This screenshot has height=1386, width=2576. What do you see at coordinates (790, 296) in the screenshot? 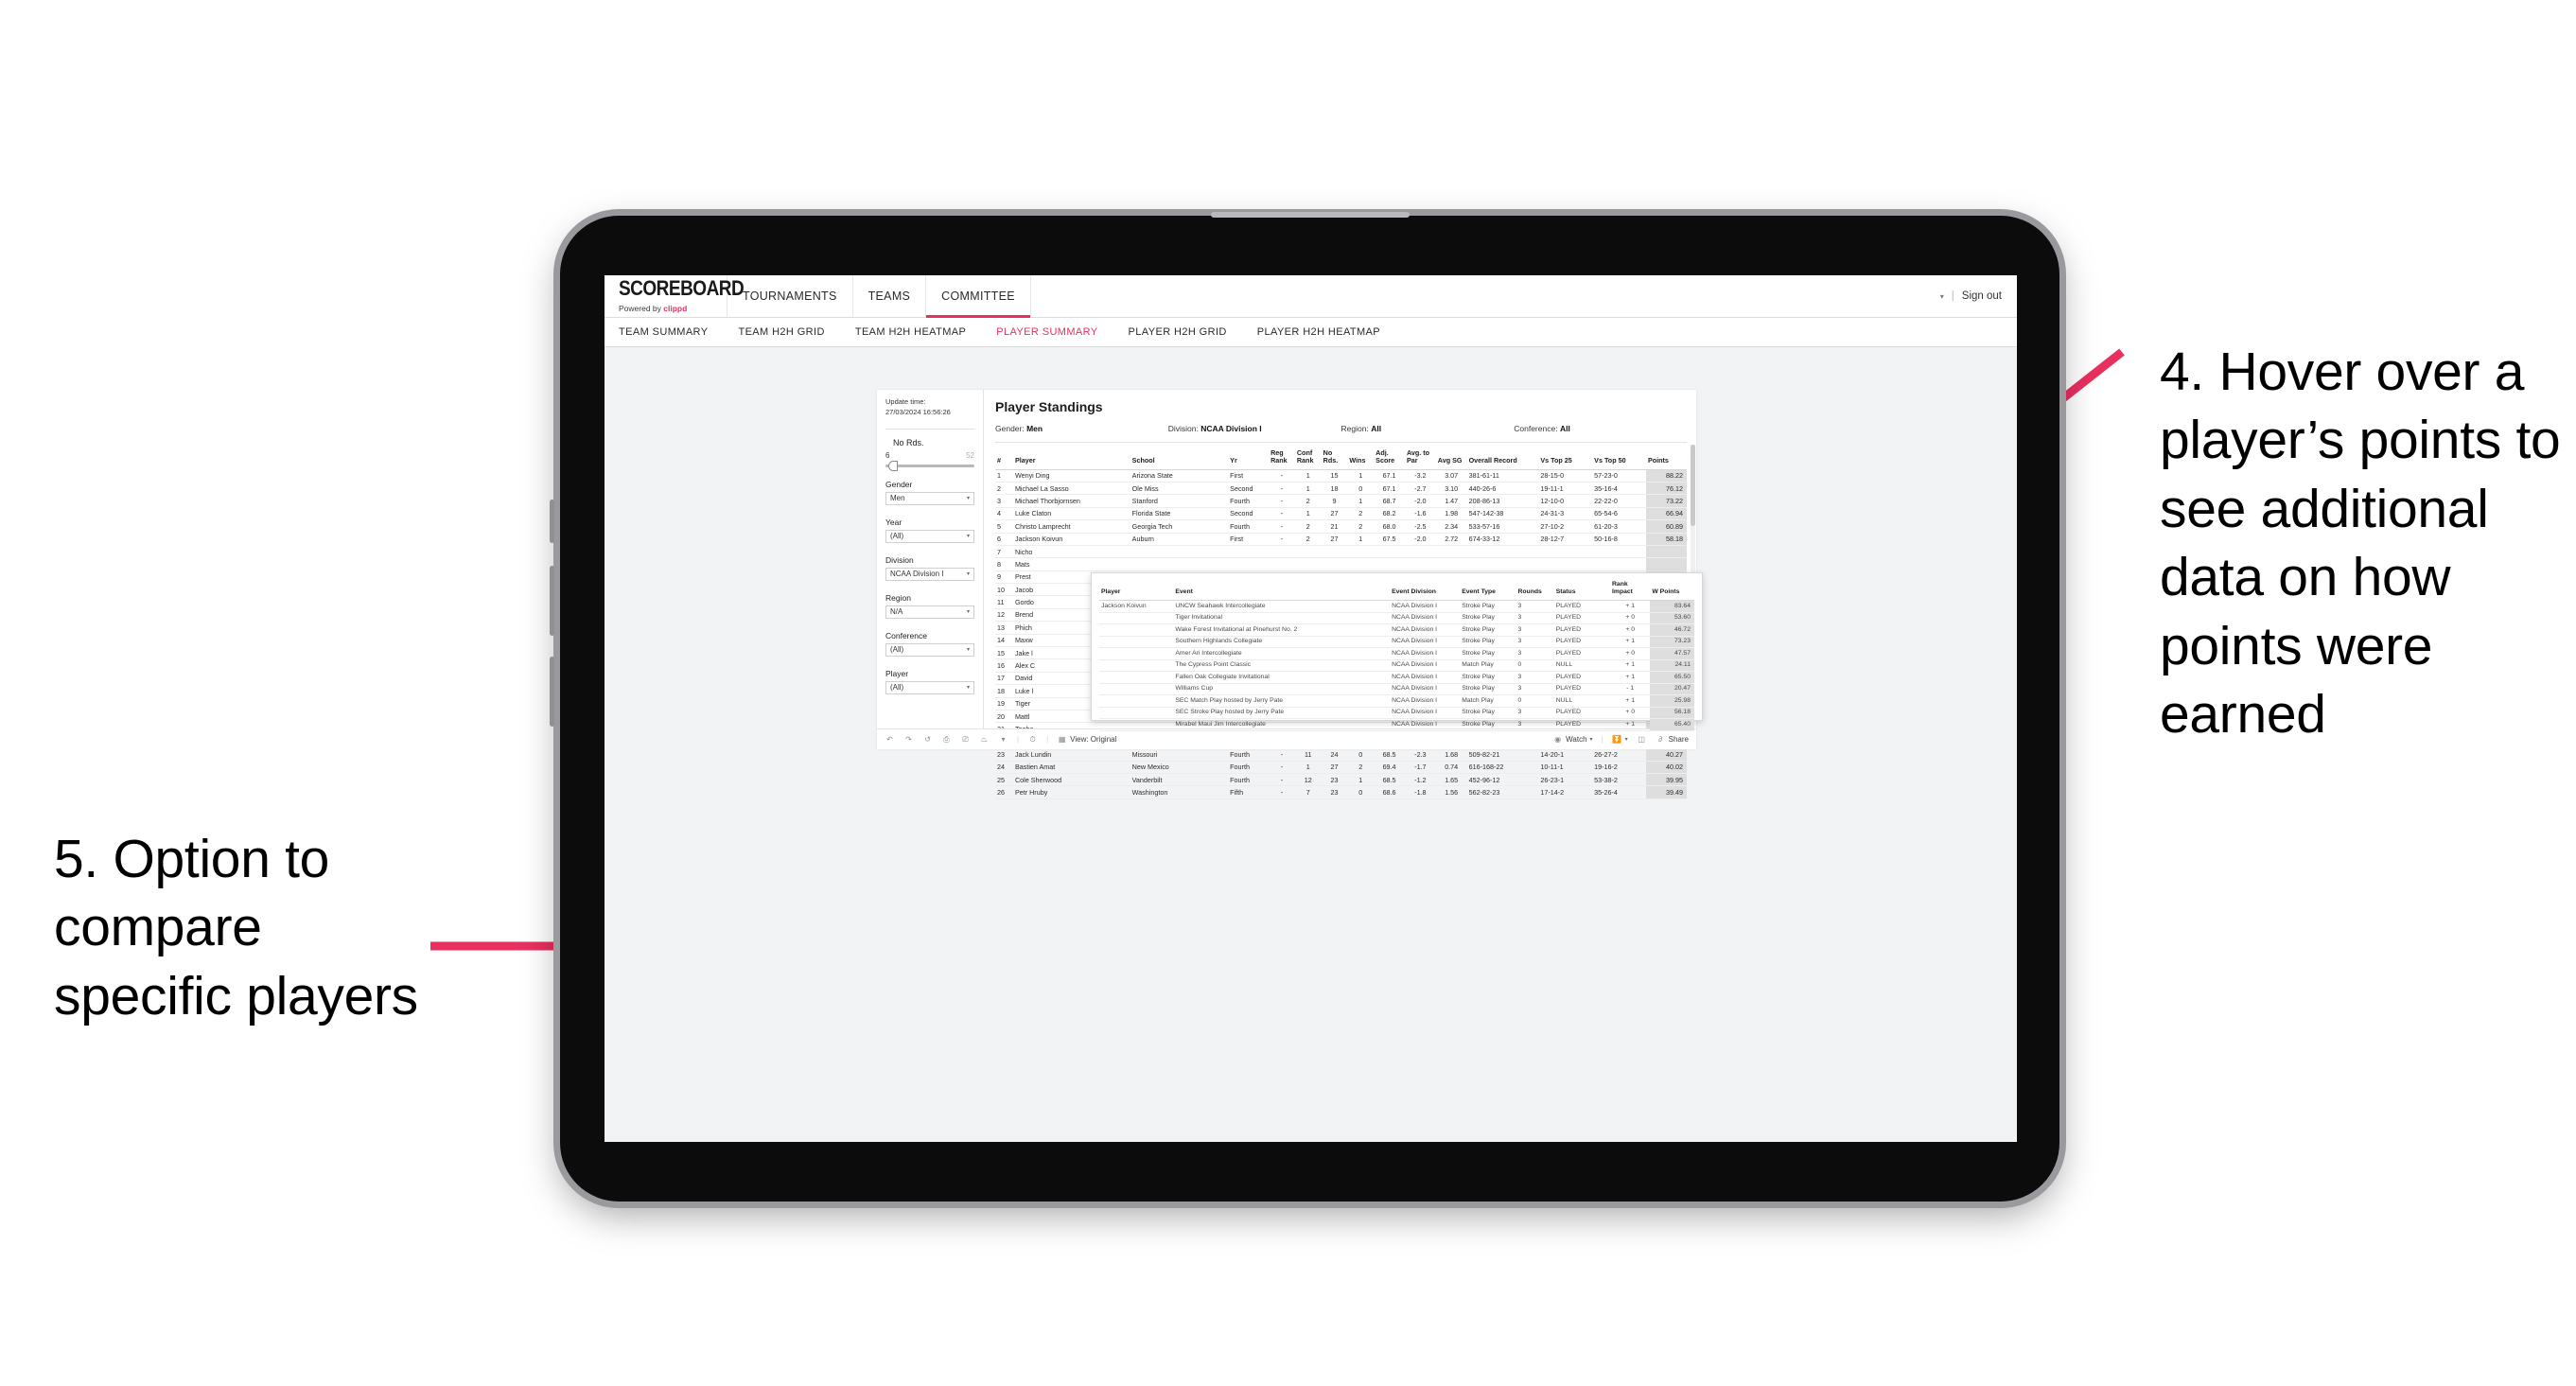
I see `topnav-item-tournaments: TOURNAMENTS` at bounding box center [790, 296].